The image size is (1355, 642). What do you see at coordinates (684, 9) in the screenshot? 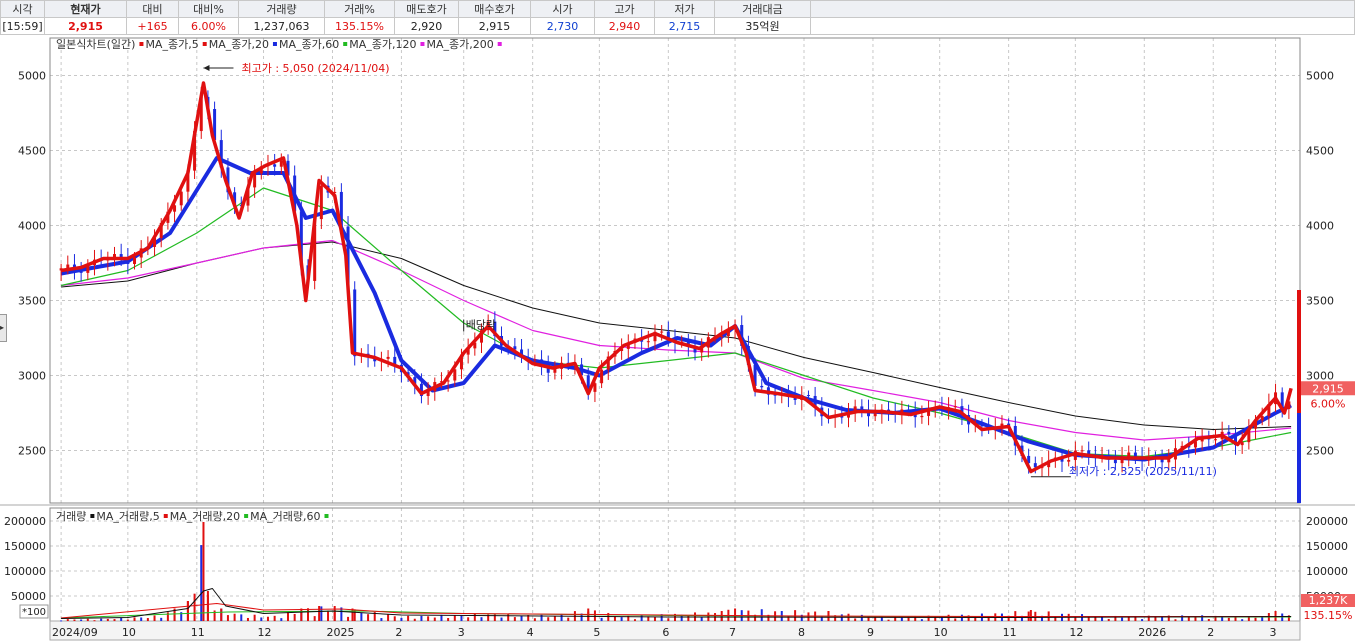
I see `quote-header-10: 저가` at bounding box center [684, 9].